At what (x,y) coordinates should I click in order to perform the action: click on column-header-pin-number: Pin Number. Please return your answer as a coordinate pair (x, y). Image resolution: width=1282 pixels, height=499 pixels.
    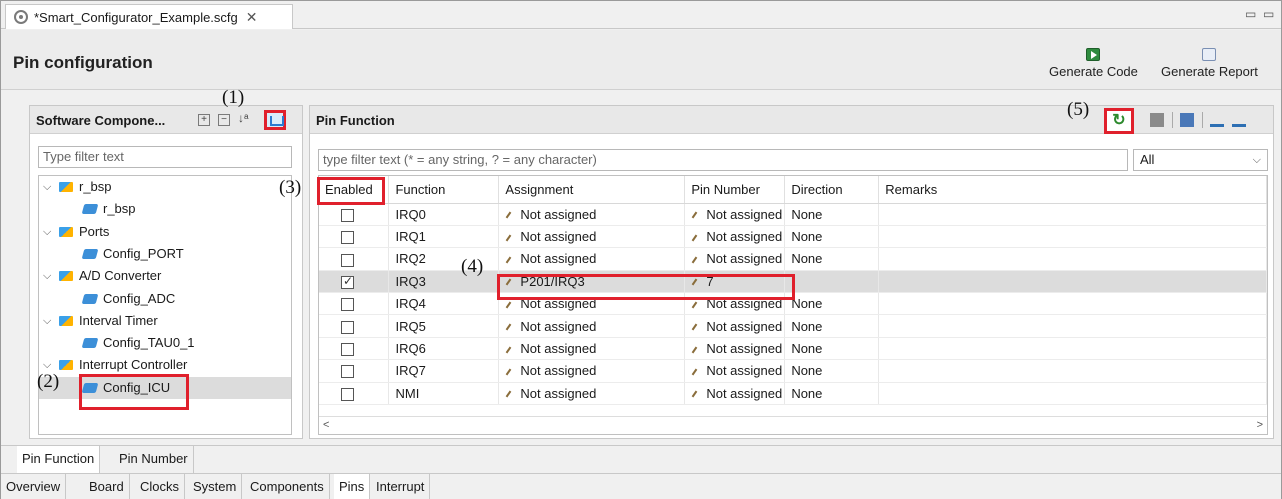
    Looking at the image, I should click on (735, 190).